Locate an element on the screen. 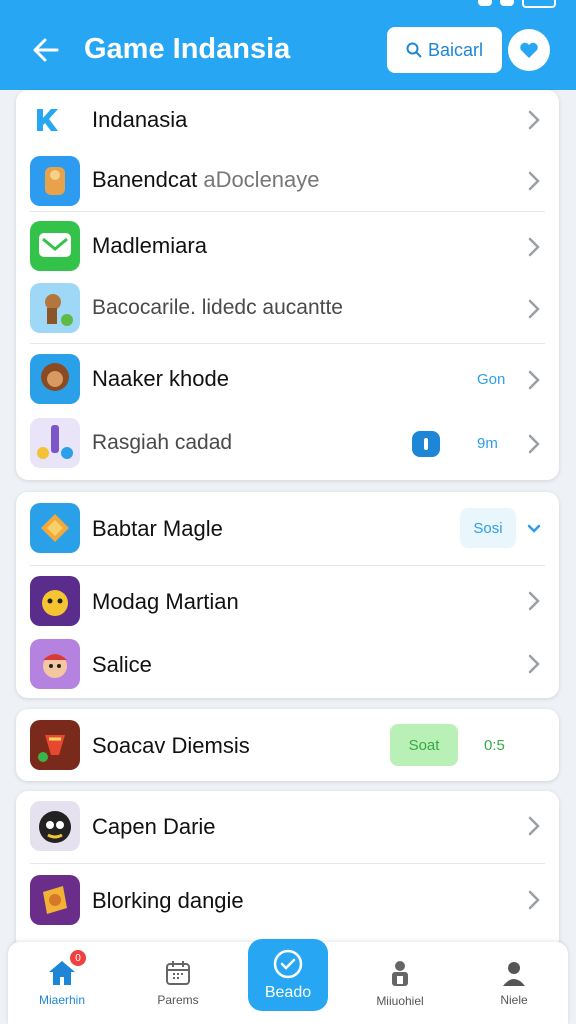 This screenshot has width=576, height=1024. tab-members: Miiuohiel is located at coordinates (400, 983).